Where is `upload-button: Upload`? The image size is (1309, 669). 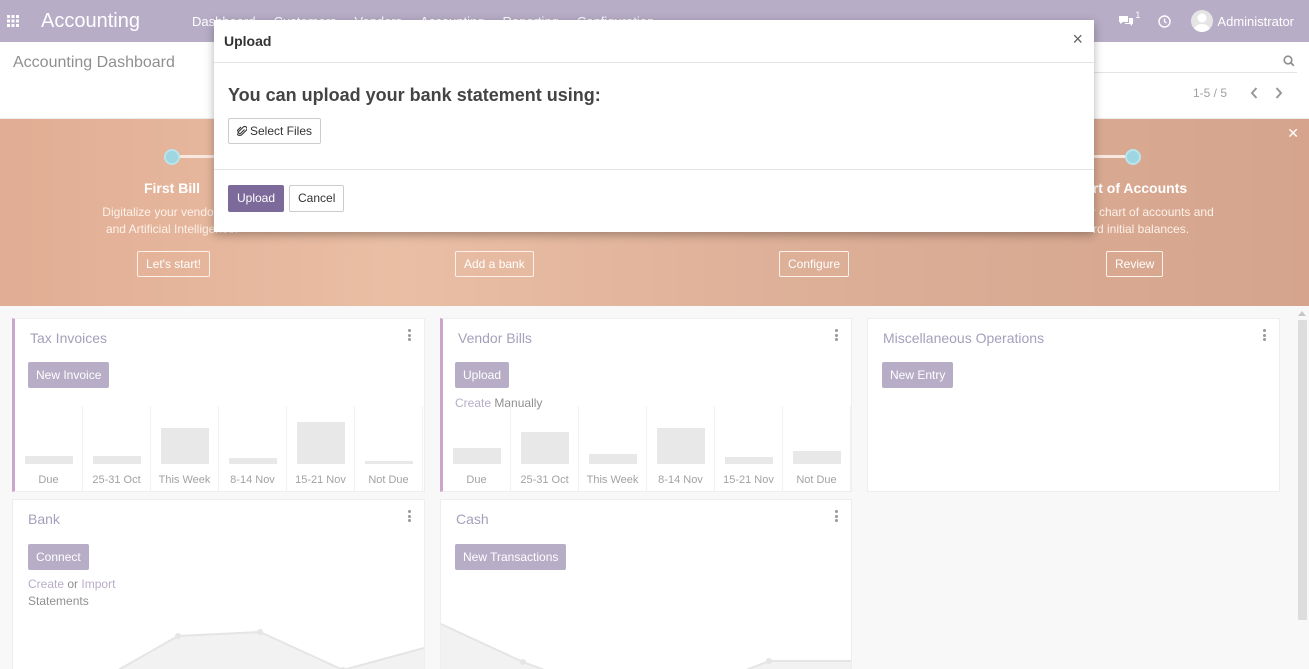
upload-button: Upload is located at coordinates (256, 198).